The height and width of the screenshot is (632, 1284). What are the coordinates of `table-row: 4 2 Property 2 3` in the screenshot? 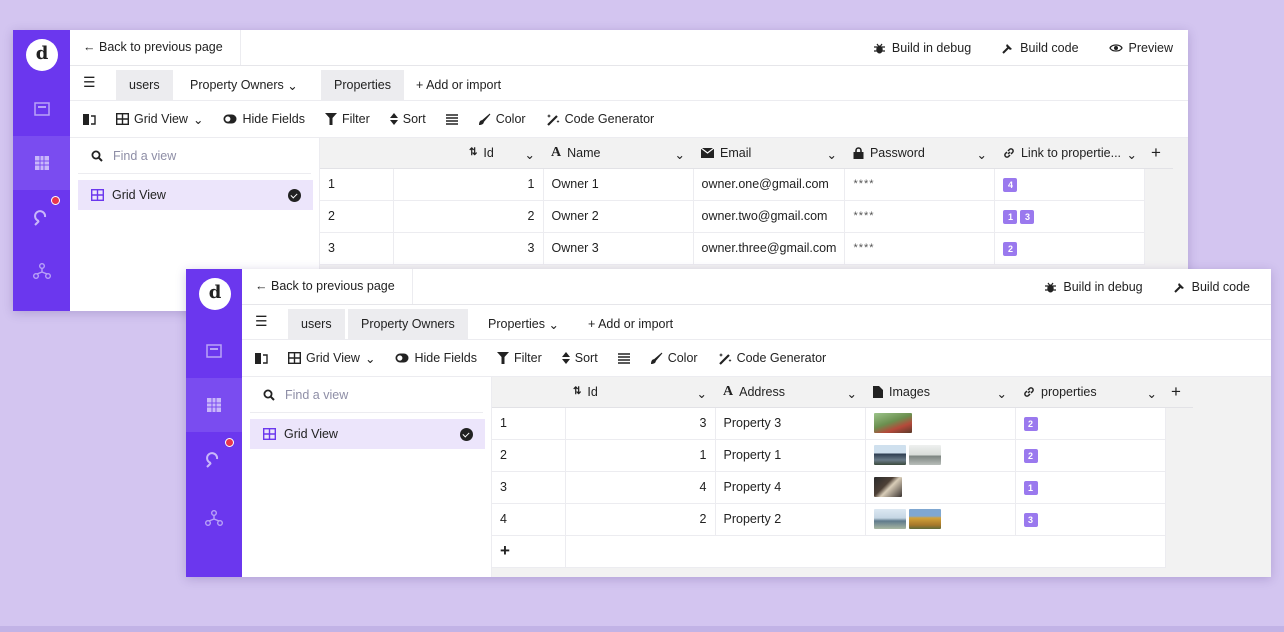 It's located at (842, 519).